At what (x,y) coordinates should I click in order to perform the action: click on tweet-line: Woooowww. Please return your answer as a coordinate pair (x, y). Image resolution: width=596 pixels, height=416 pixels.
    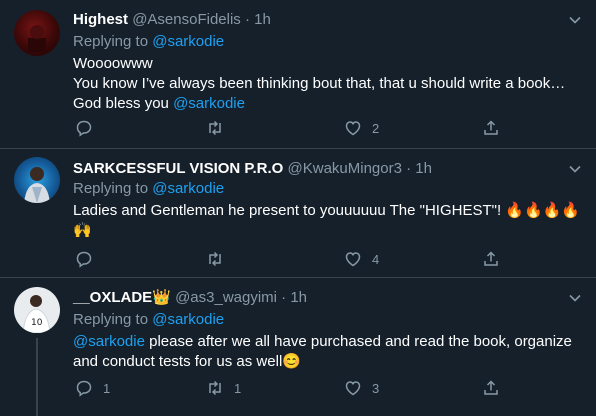
    Looking at the image, I should click on (113, 63).